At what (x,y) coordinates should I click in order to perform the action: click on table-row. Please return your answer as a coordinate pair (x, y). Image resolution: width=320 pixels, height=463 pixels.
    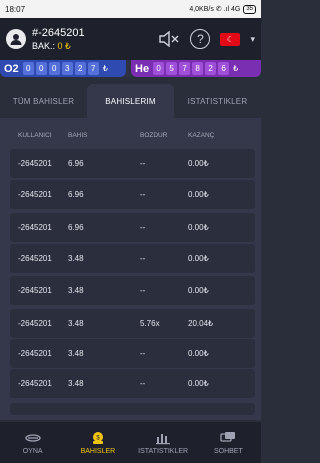
    Looking at the image, I should click on (132, 409).